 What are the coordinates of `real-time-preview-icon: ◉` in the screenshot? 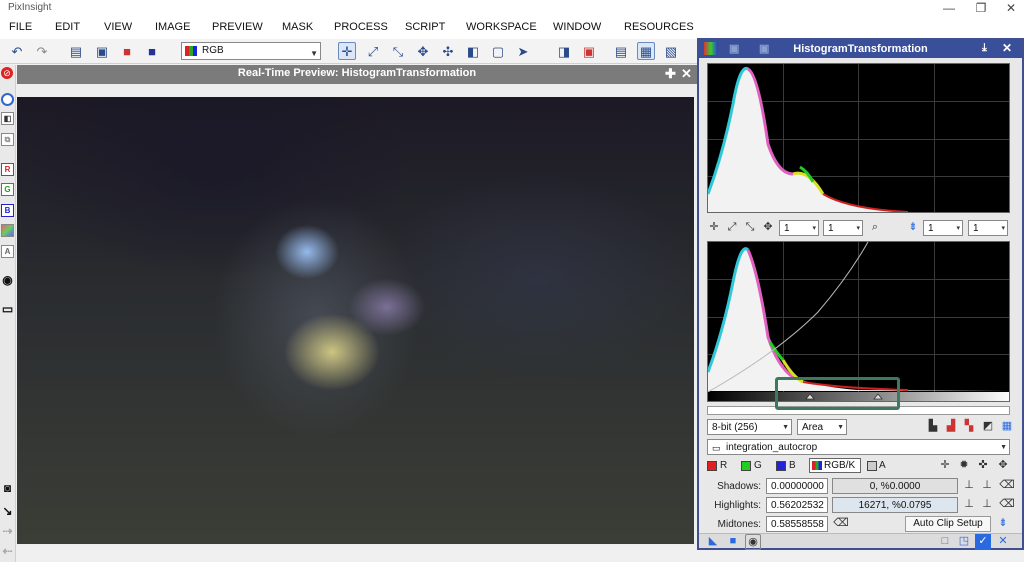 It's located at (753, 542).